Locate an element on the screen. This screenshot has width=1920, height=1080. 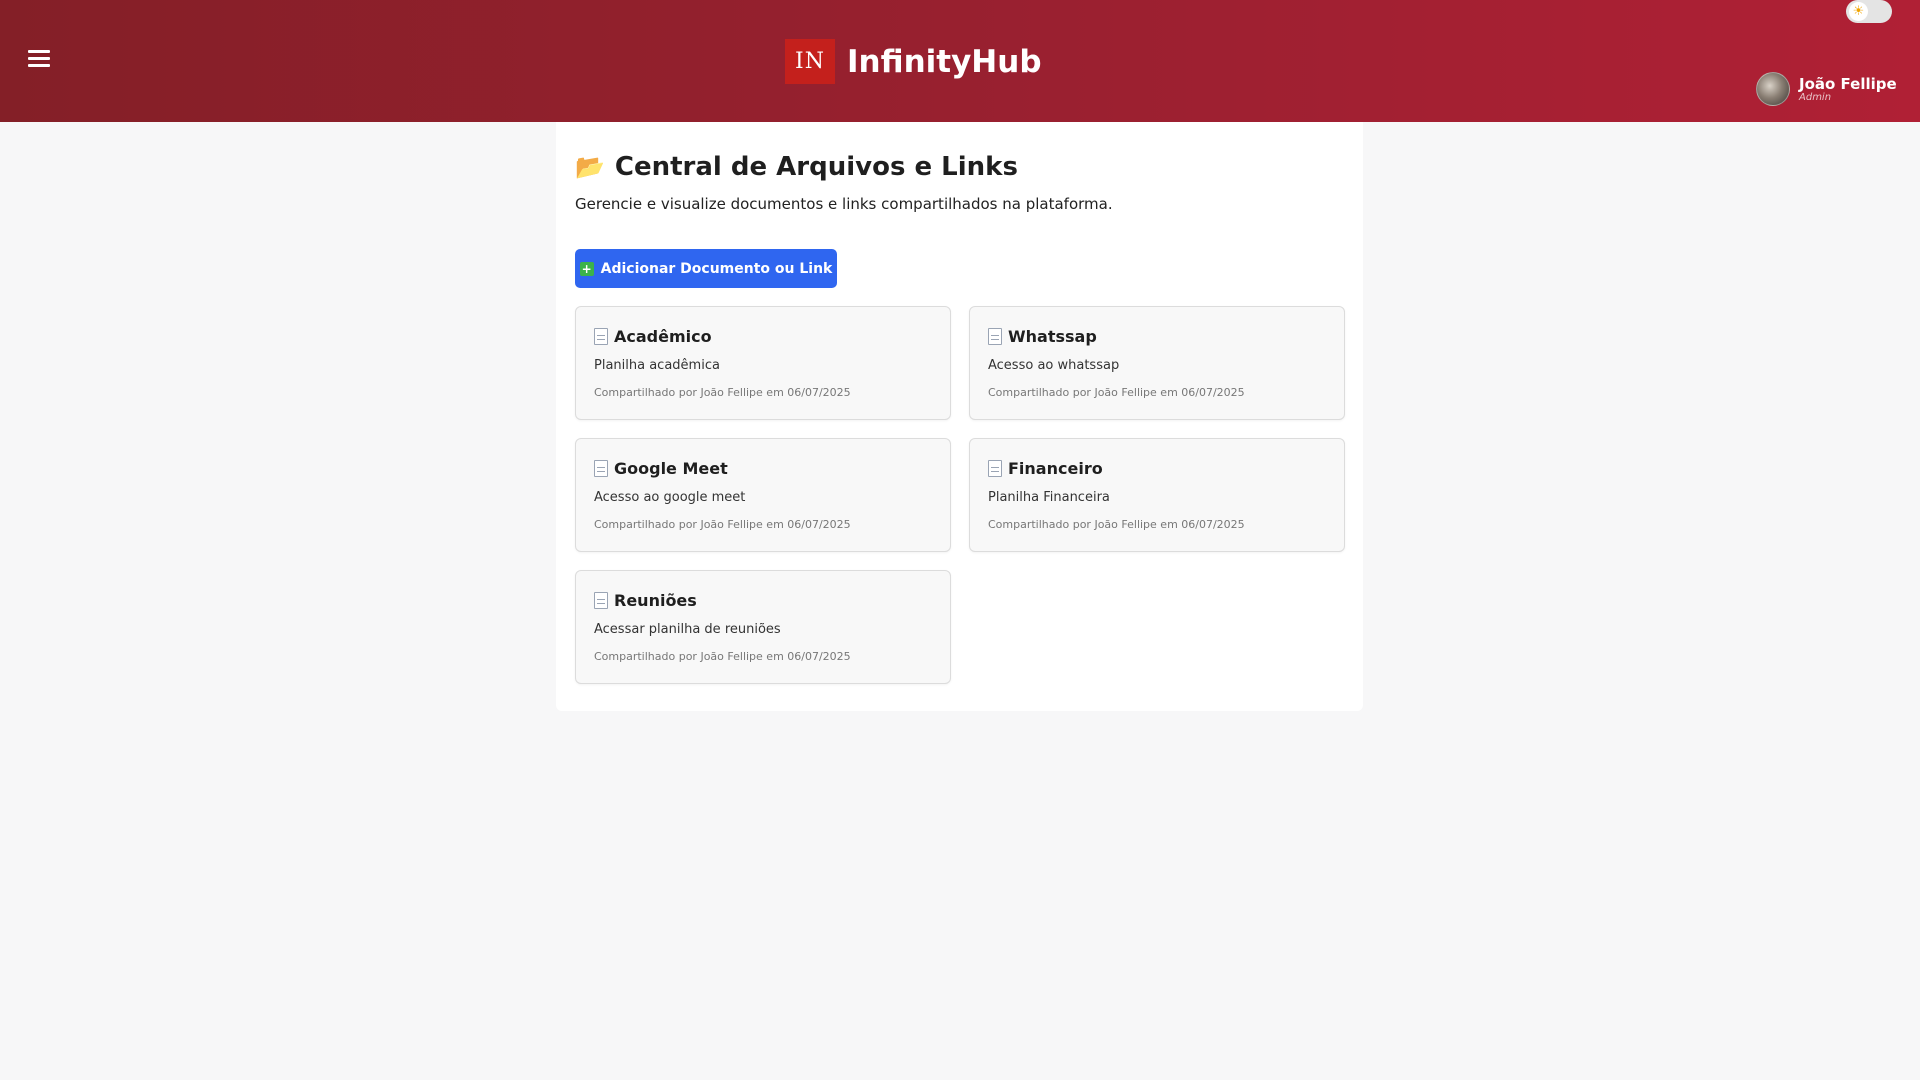
card-title-text: Whatssap is located at coordinates (1052, 336).